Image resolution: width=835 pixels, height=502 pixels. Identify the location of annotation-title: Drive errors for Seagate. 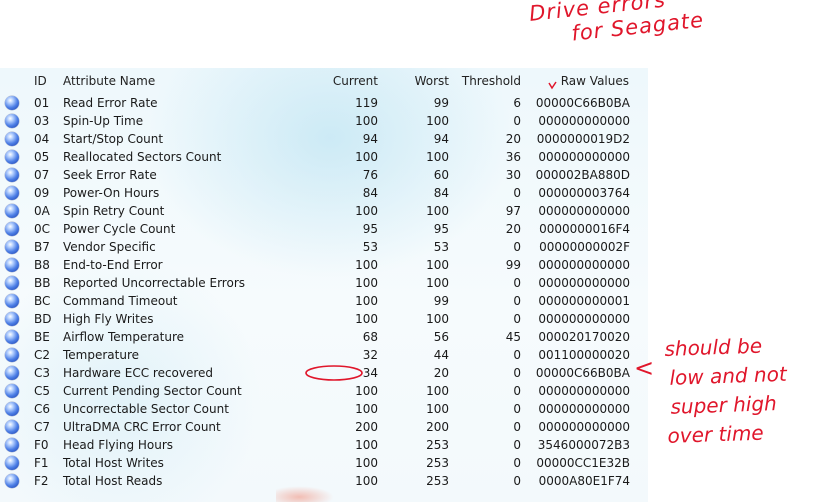
(616, 25).